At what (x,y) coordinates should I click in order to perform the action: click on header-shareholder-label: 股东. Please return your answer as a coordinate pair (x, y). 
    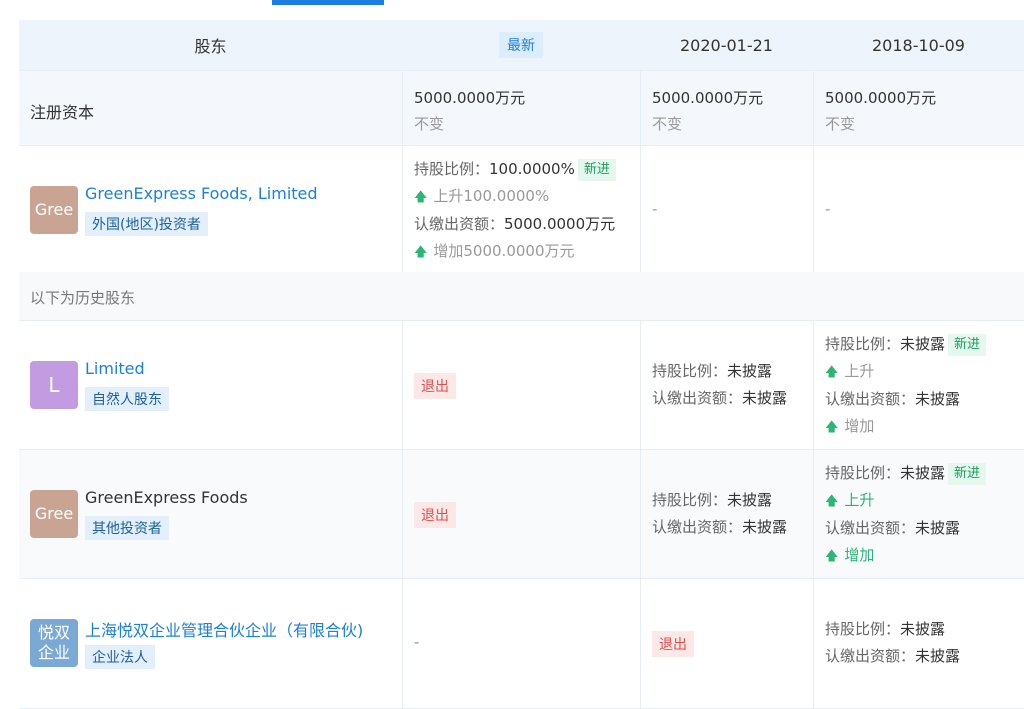
    Looking at the image, I should click on (210, 46).